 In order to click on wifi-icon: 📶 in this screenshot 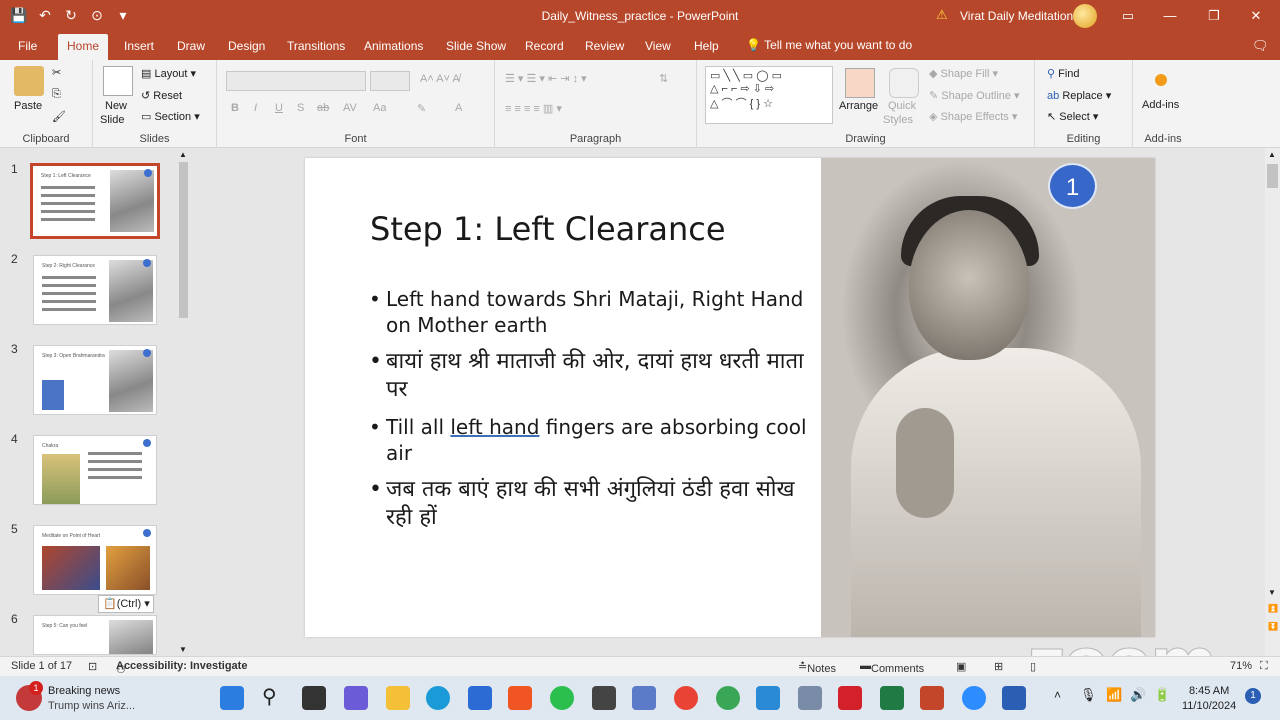, I will do `click(1114, 695)`.